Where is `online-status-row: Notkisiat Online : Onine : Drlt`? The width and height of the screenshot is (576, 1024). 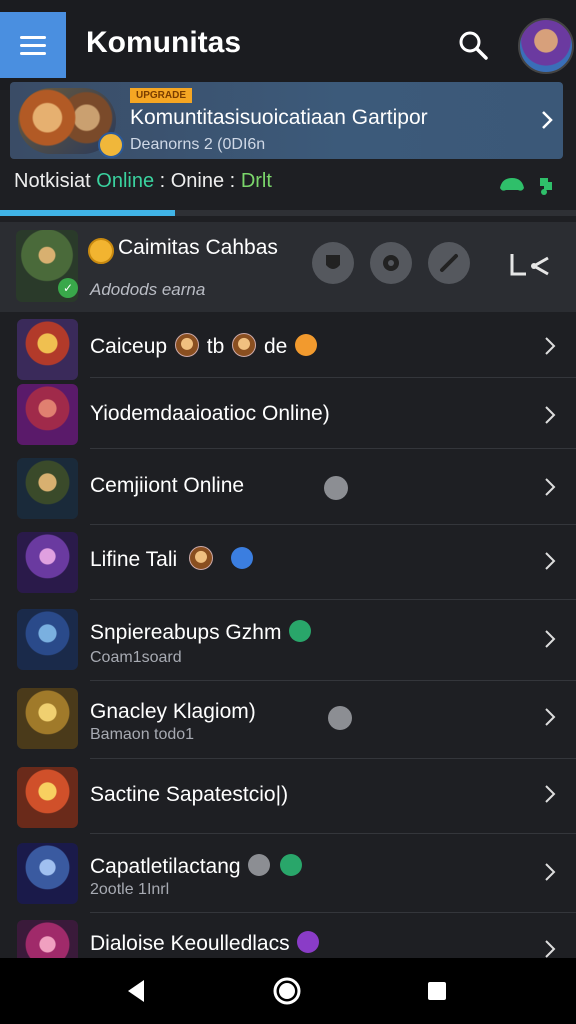 online-status-row: Notkisiat Online : Onine : Drlt is located at coordinates (289, 185).